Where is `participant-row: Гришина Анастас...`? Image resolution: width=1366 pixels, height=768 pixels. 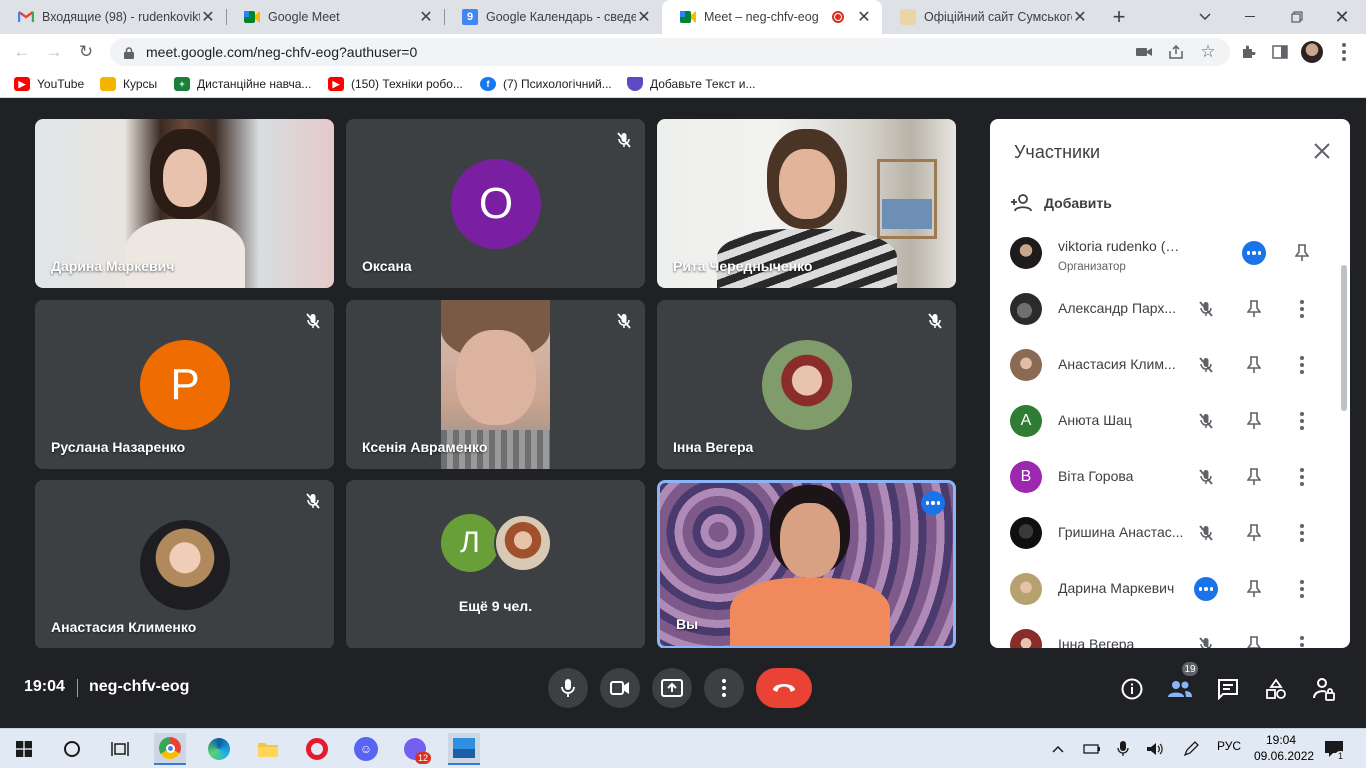 participant-row: Гришина Анастас... is located at coordinates (1170, 533).